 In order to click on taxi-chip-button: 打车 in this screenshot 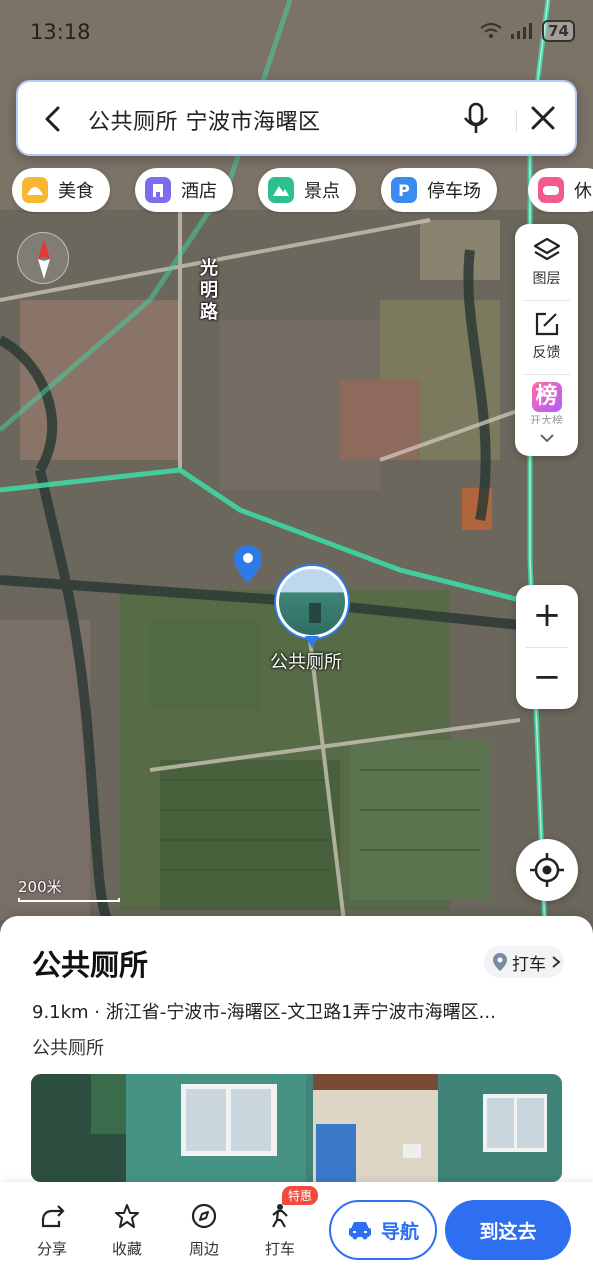, I will do `click(524, 962)`.